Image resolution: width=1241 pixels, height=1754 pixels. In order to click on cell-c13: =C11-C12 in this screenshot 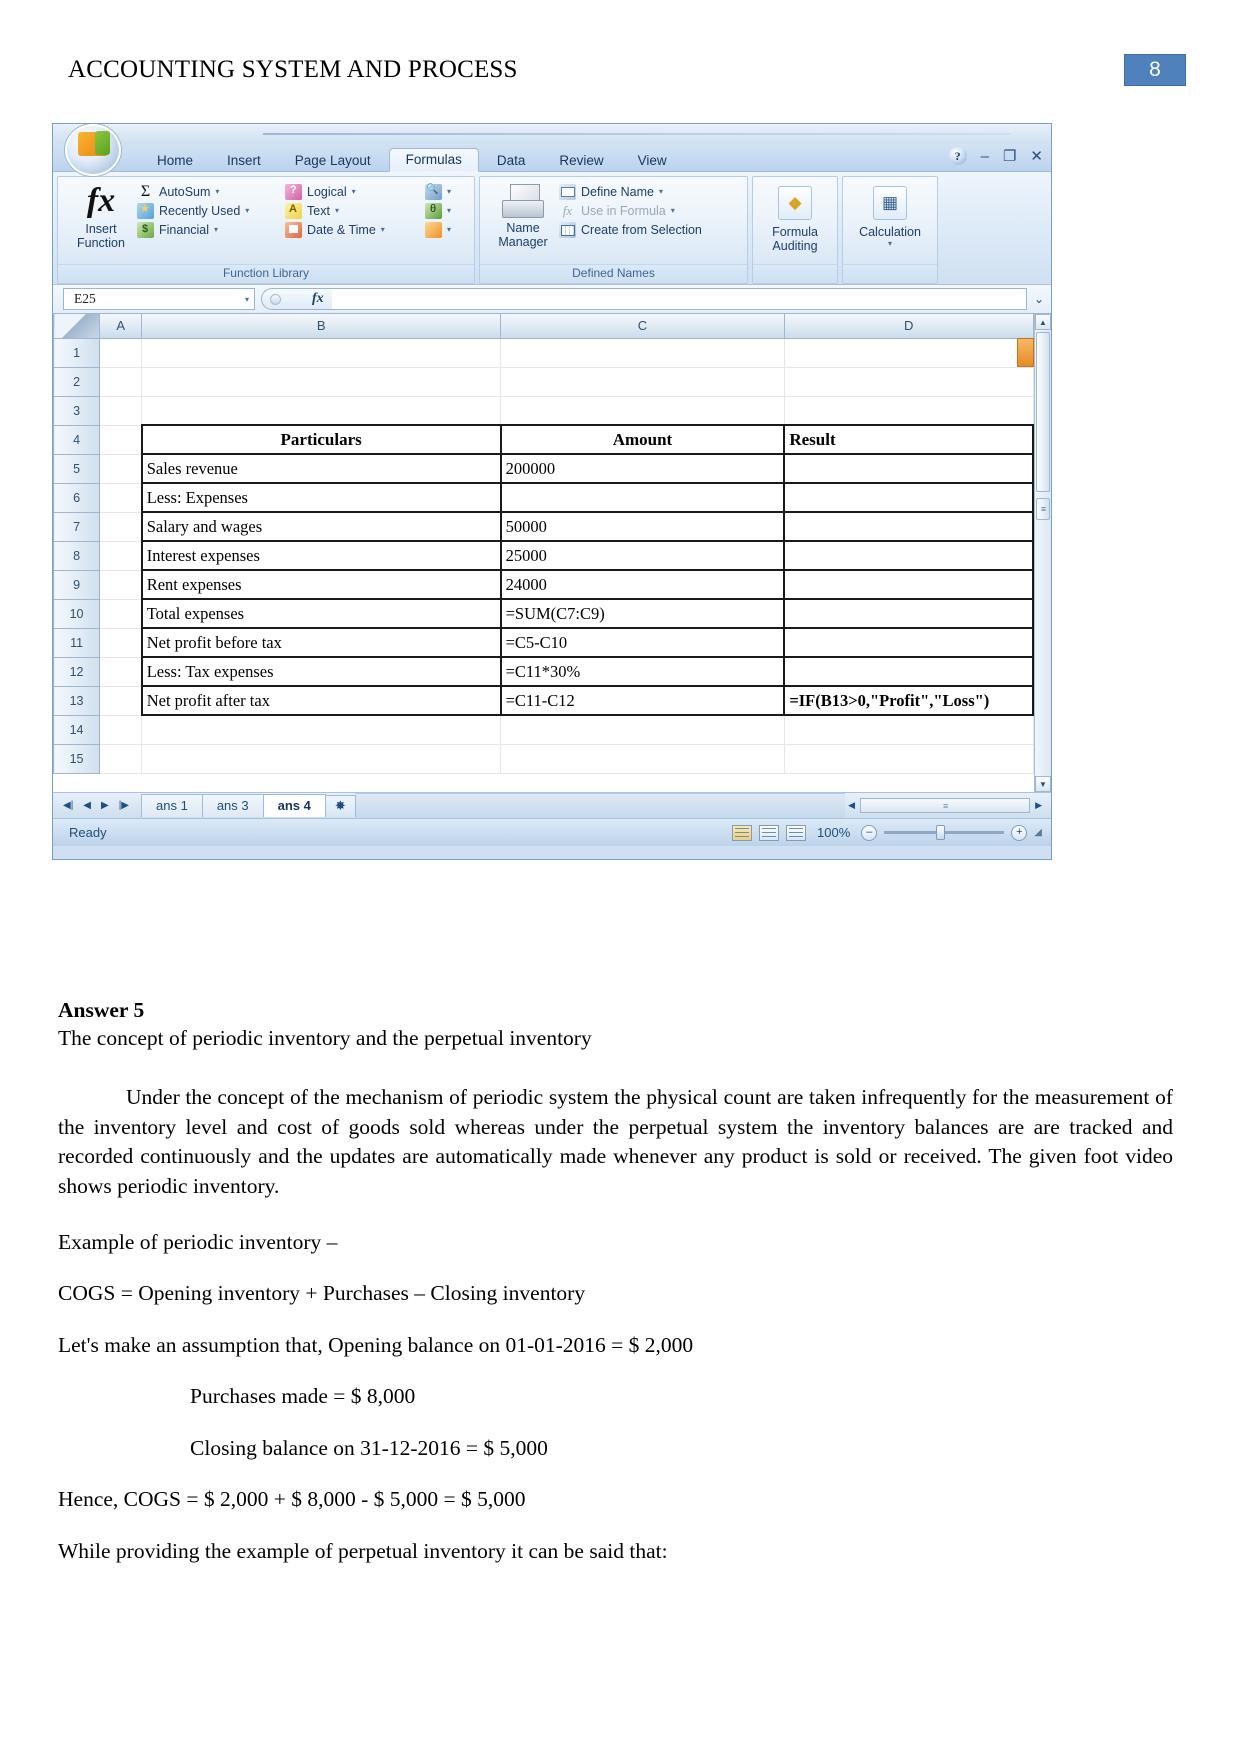, I will do `click(642, 700)`.